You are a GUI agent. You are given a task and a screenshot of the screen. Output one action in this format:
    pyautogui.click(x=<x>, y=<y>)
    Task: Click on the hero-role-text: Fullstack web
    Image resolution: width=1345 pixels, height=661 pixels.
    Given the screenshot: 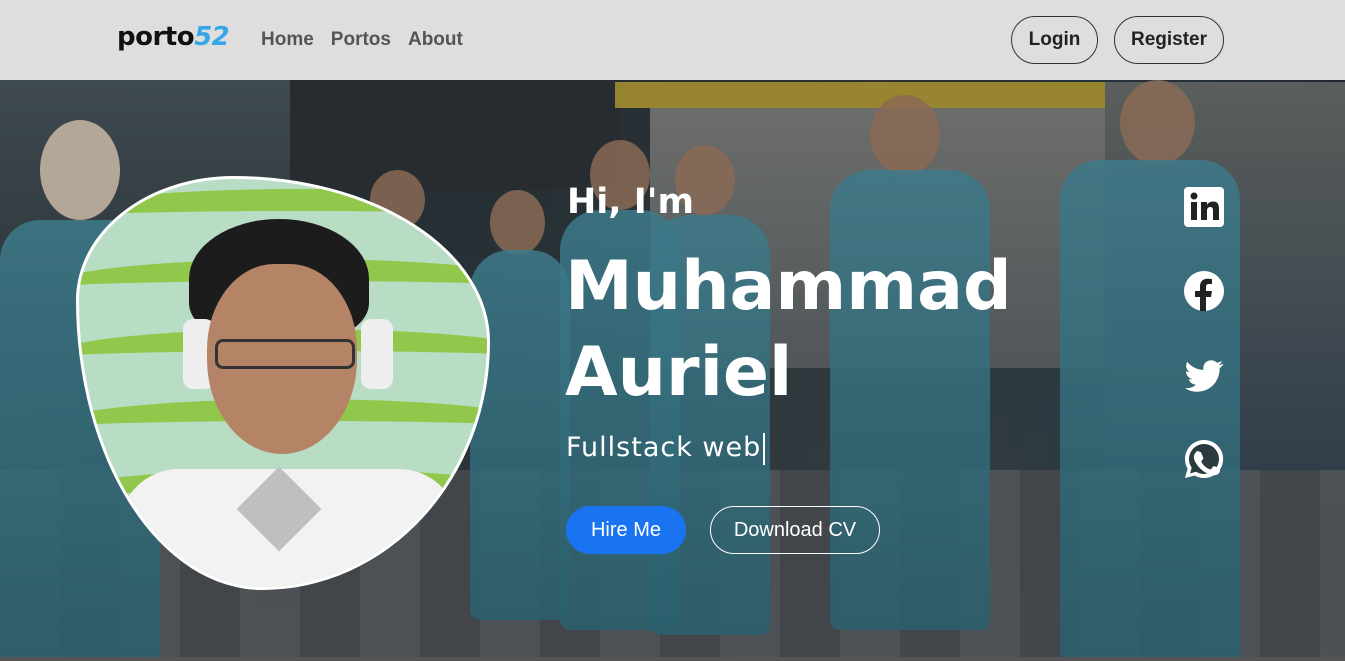 What is the action you would take?
    pyautogui.click(x=664, y=447)
    